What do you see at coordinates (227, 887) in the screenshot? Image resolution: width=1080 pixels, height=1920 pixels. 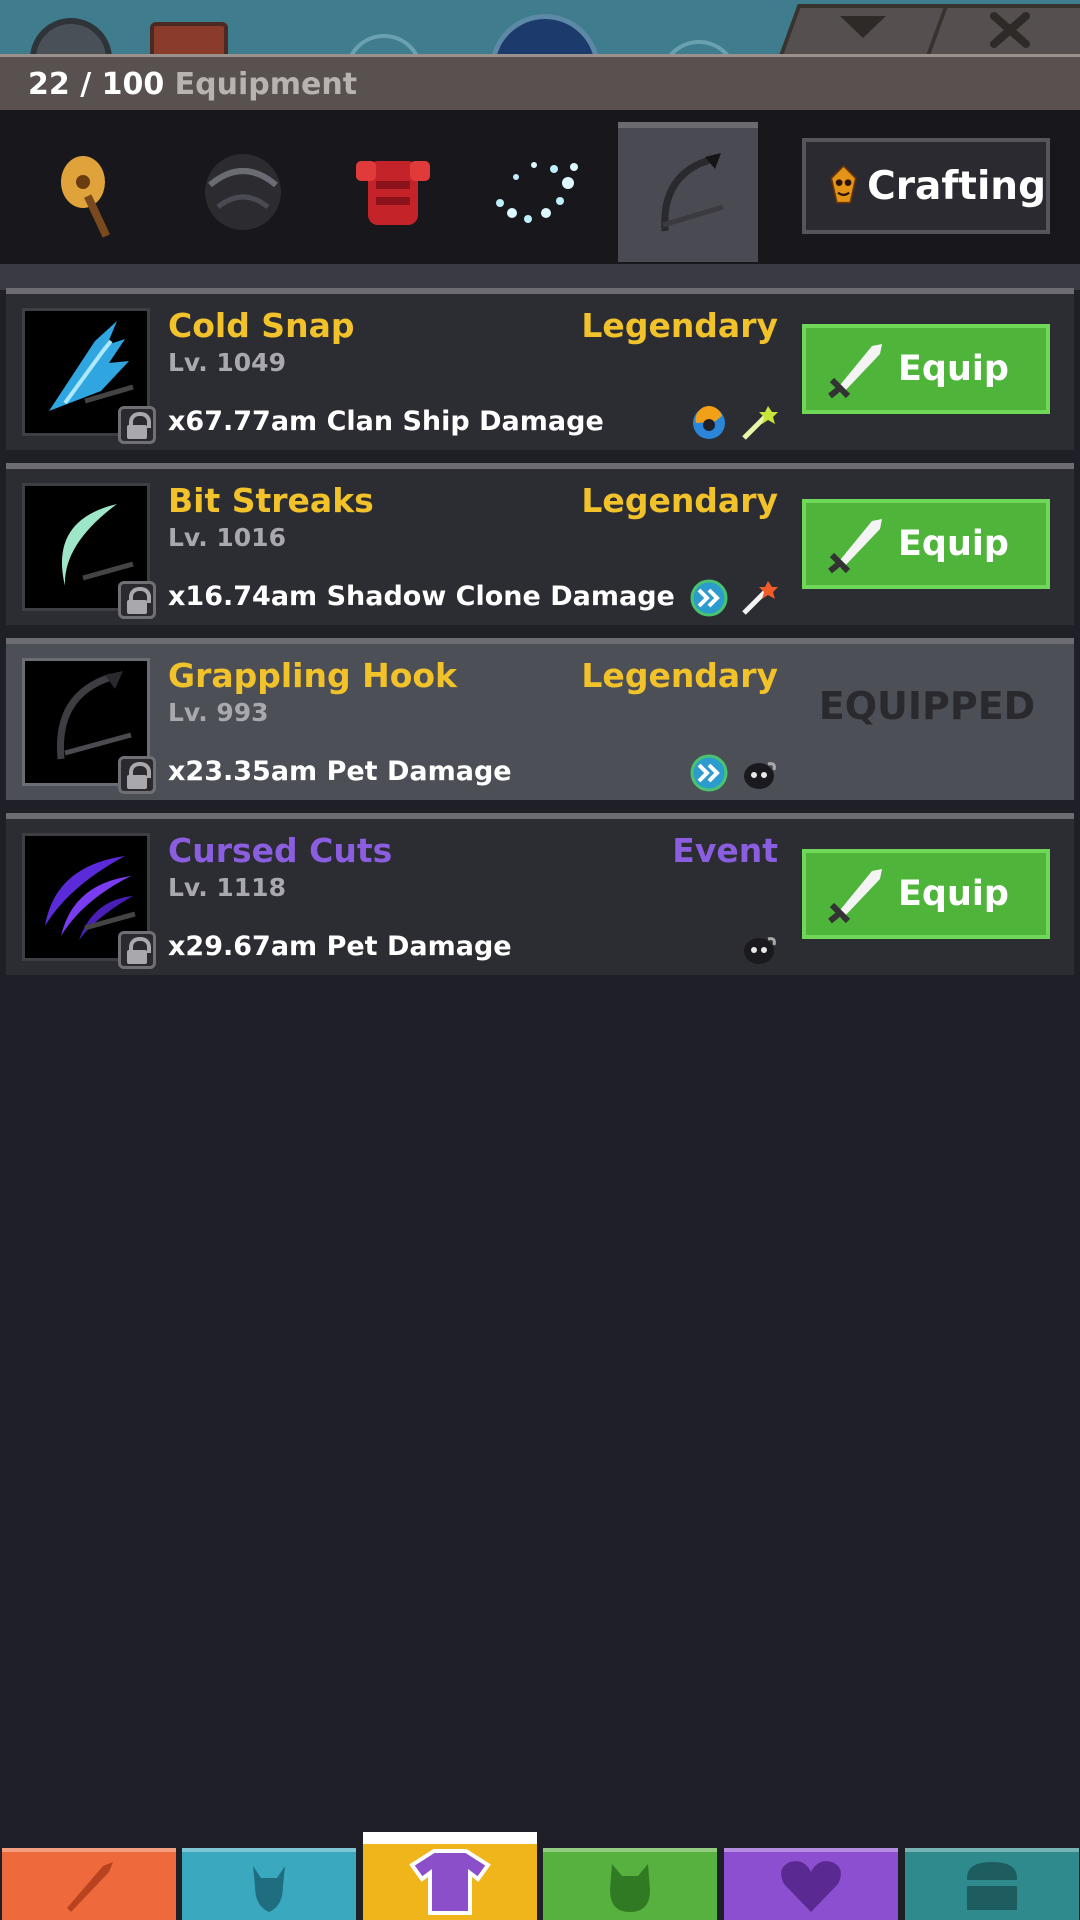 I see `item-level: Lv. 1118` at bounding box center [227, 887].